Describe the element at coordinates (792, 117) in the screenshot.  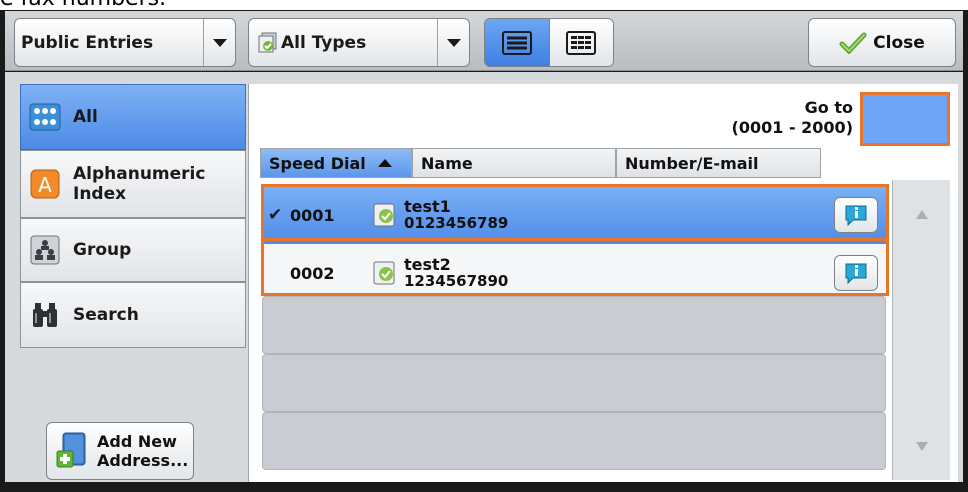
I see `goto-label: Go to (0001 - 2000)` at that location.